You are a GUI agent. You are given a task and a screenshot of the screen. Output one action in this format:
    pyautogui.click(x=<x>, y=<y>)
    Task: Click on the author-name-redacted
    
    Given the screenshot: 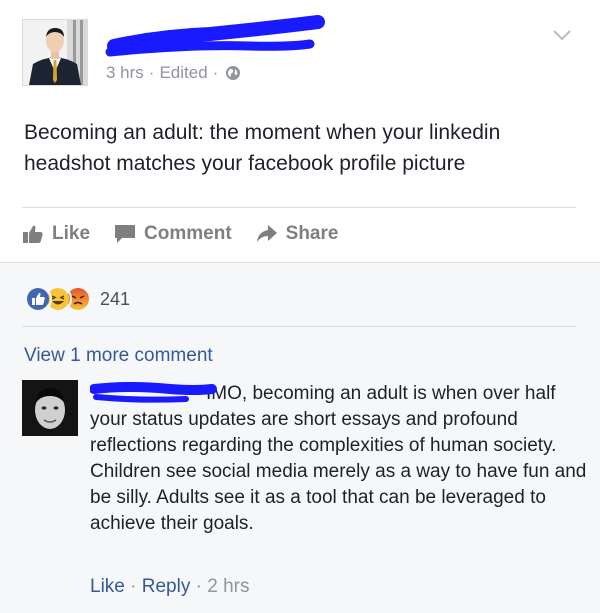 What is the action you would take?
    pyautogui.click(x=215, y=36)
    